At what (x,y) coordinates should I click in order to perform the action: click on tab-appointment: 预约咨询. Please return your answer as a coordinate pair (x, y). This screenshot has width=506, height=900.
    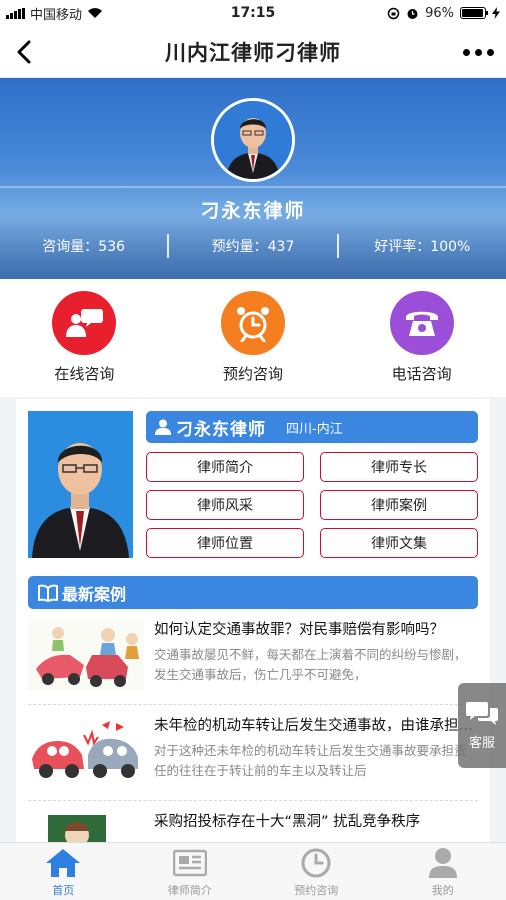
    Looking at the image, I should click on (316, 871).